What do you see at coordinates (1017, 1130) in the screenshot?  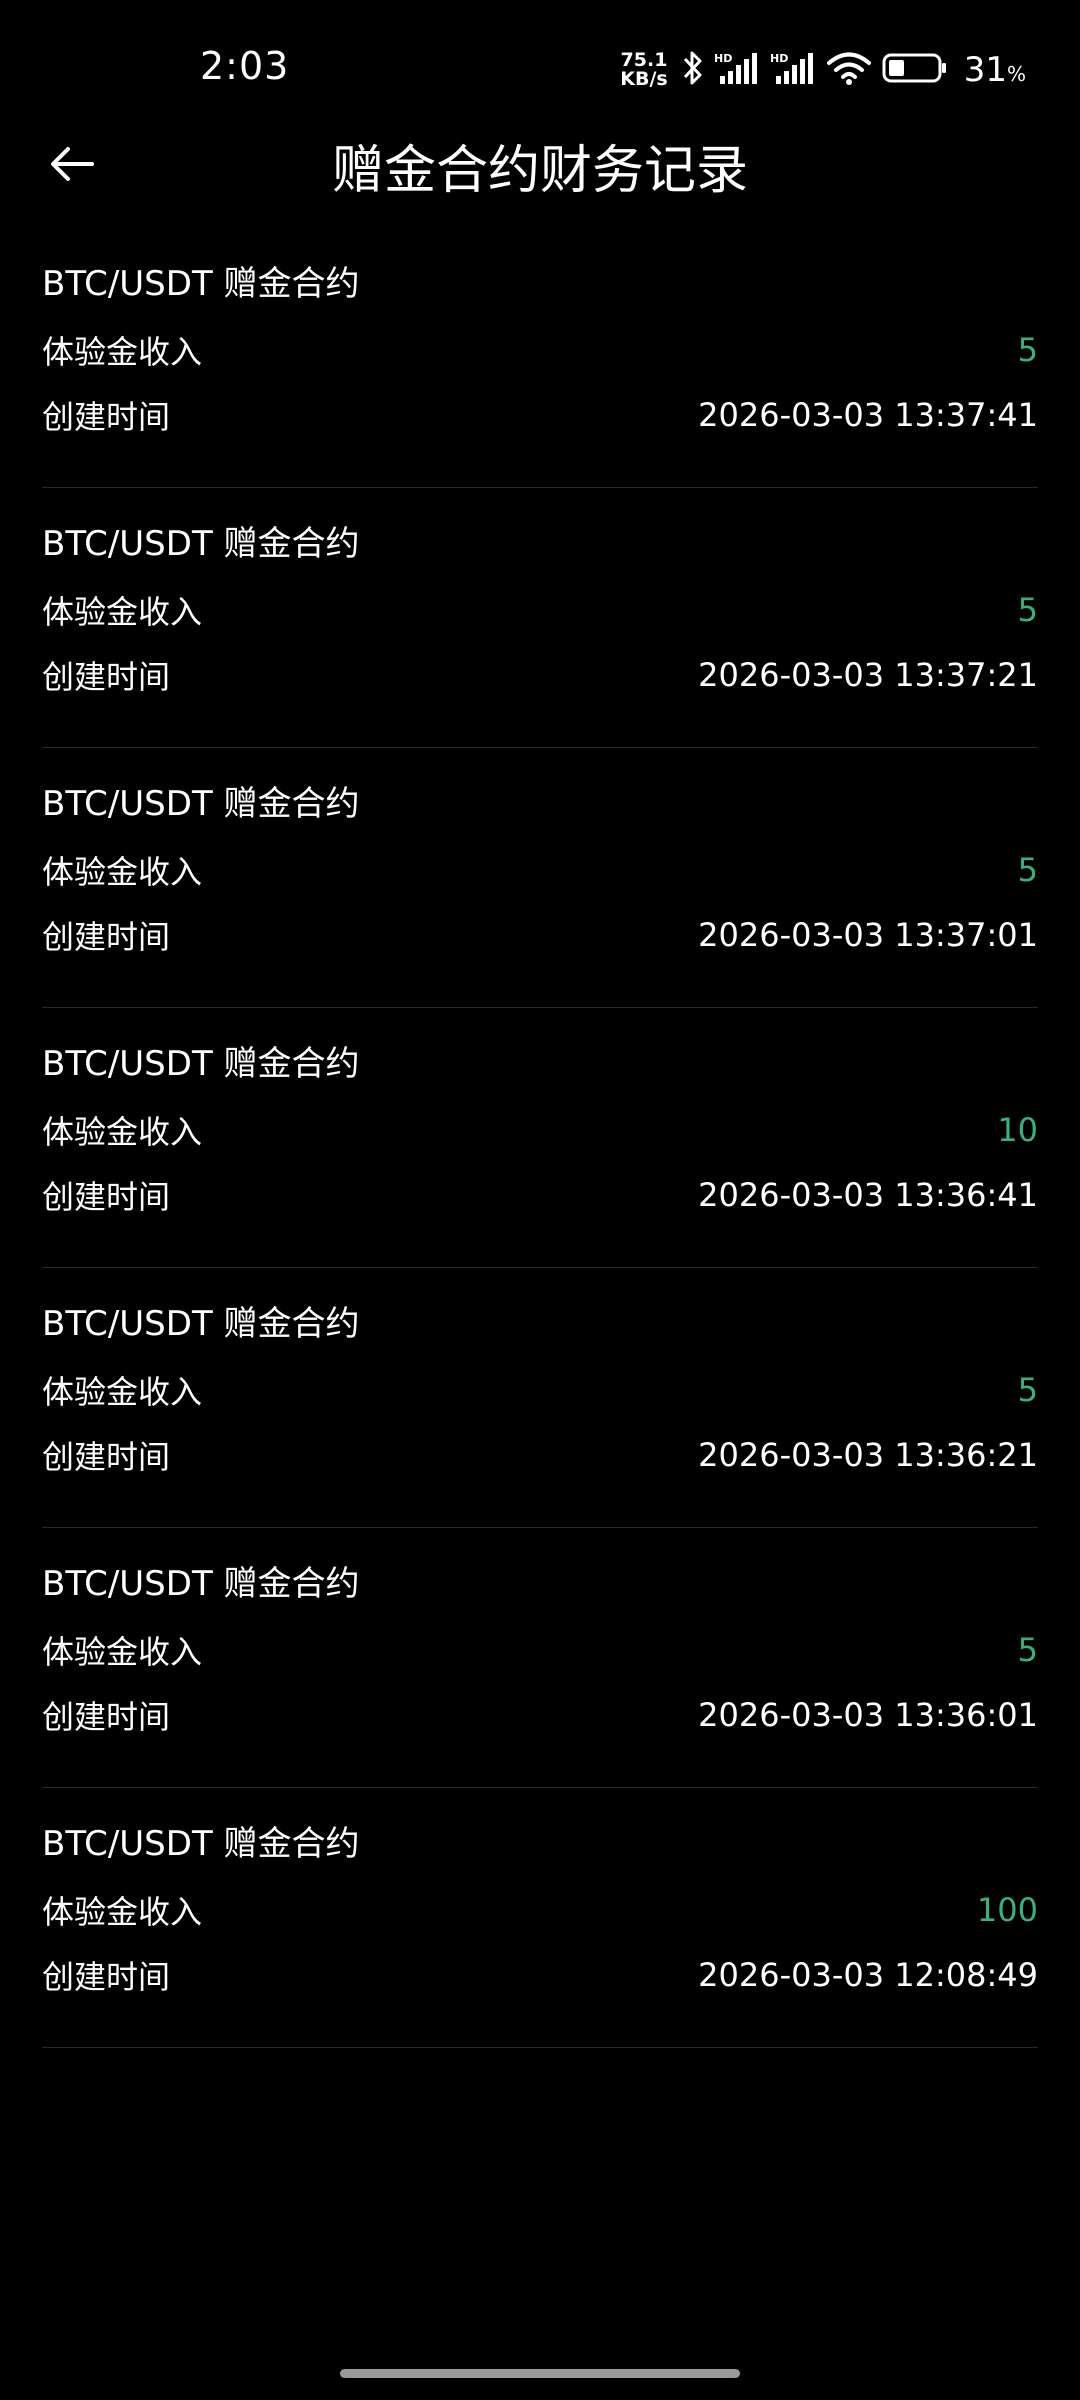 I see `record-amount-value: 10` at bounding box center [1017, 1130].